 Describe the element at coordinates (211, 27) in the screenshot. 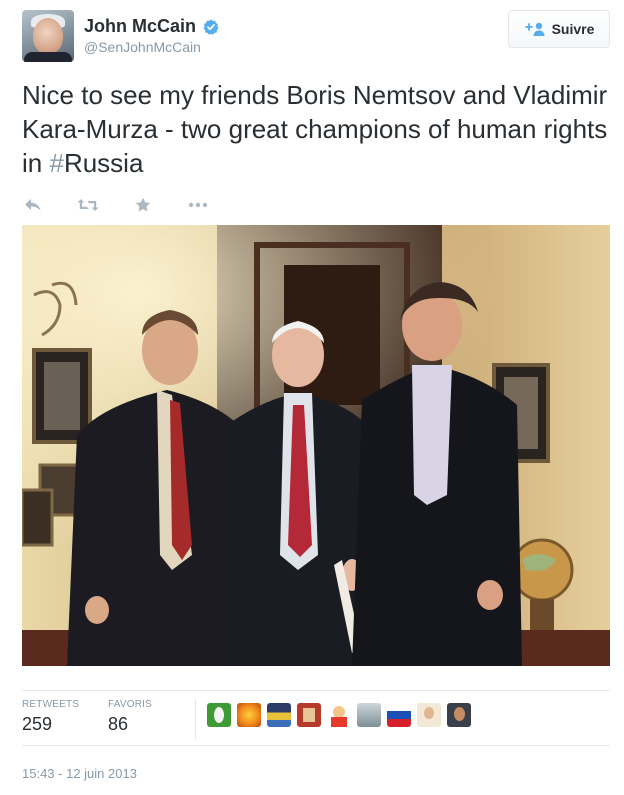

I see `verified-badge-icon` at that location.